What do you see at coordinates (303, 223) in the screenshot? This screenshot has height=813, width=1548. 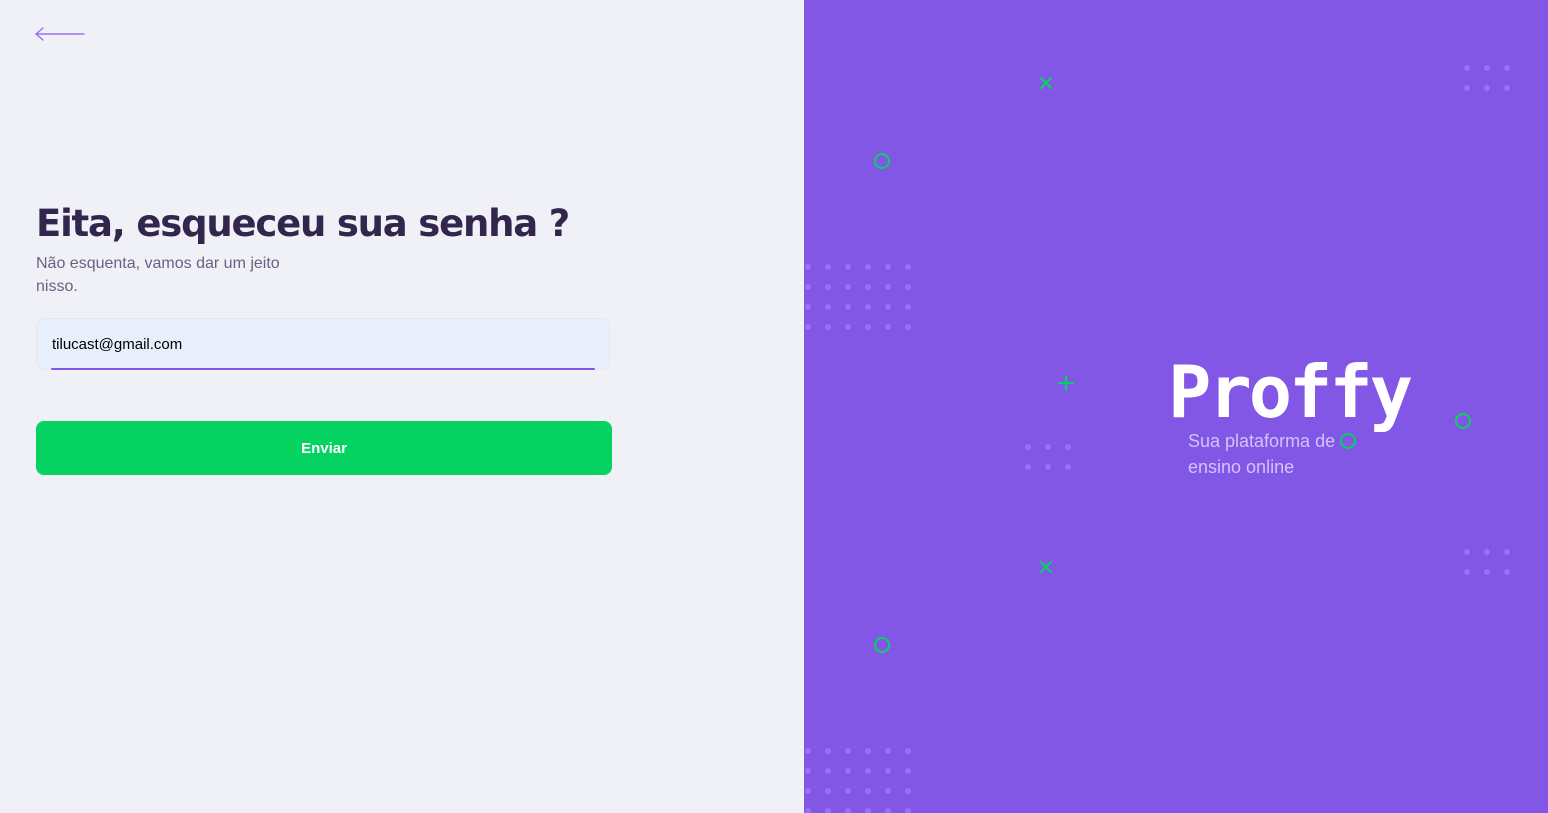 I see `page-title: Eita, esqueceu sua senha ?` at bounding box center [303, 223].